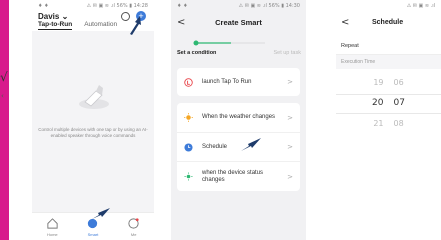  Describe the element at coordinates (188, 147) in the screenshot. I see `clock-icon` at that location.